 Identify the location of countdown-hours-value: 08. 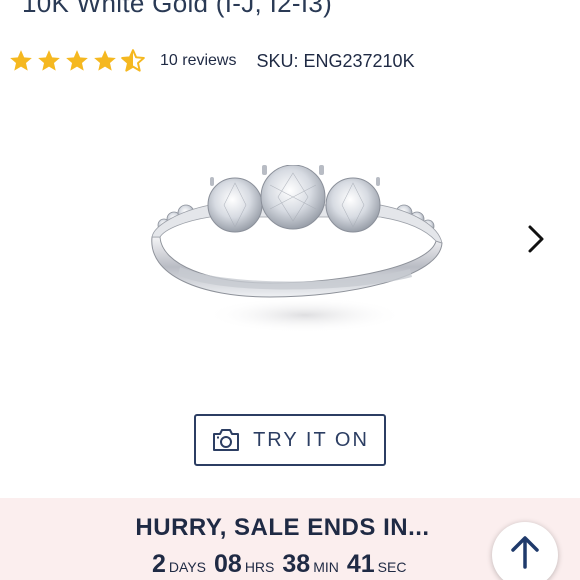
(228, 564).